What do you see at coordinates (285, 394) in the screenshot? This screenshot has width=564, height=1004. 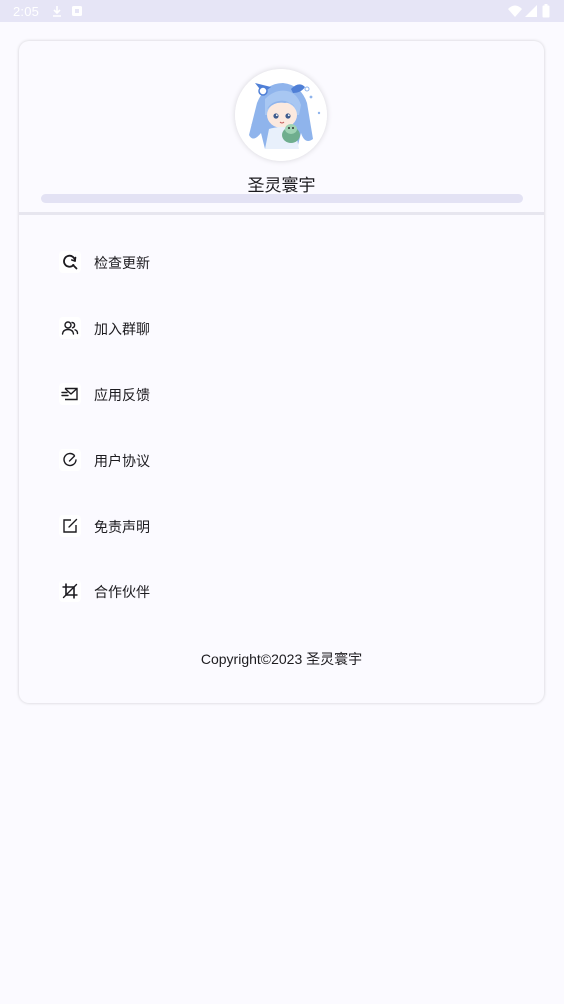 I see `menu-item-app-feedback: 应用反馈` at bounding box center [285, 394].